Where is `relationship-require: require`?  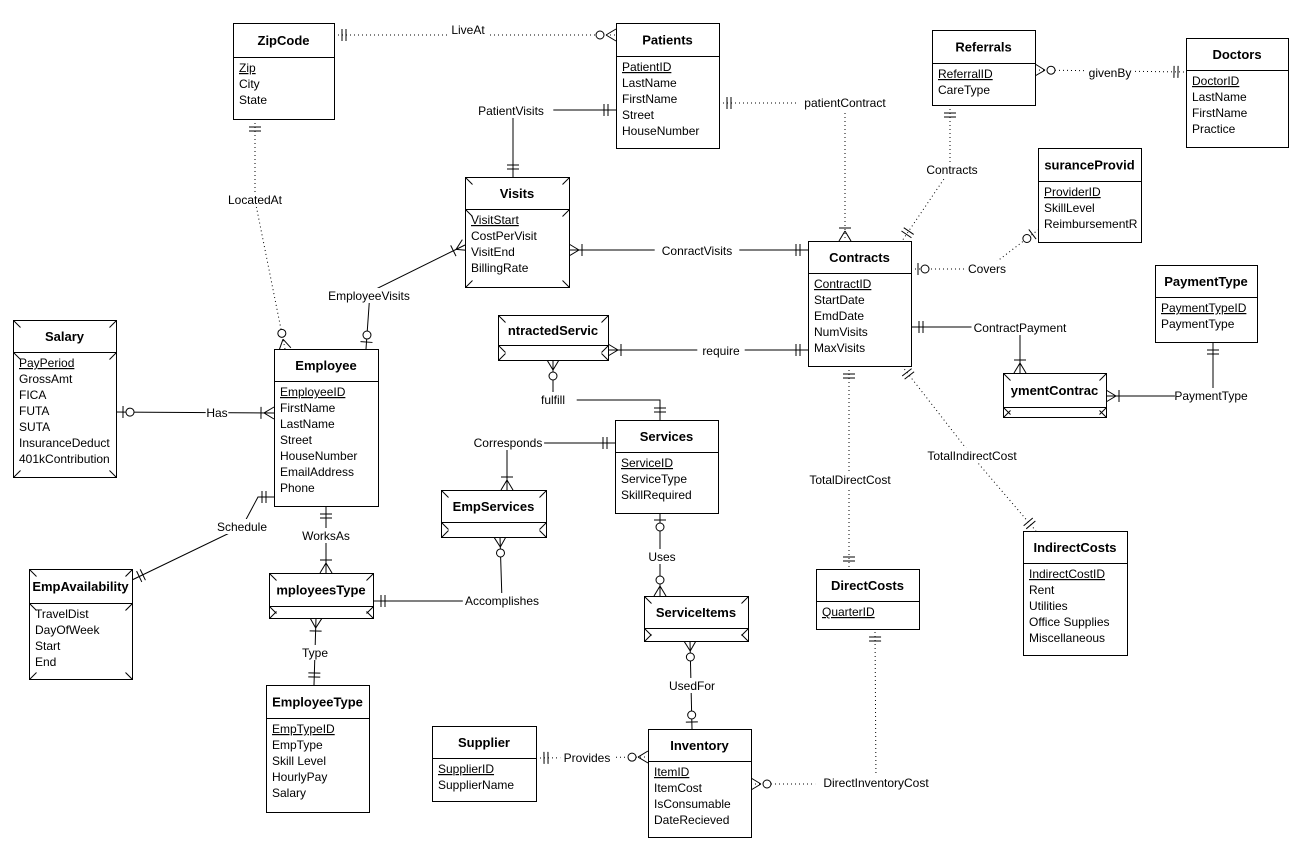 relationship-require: require is located at coordinates (707, 350).